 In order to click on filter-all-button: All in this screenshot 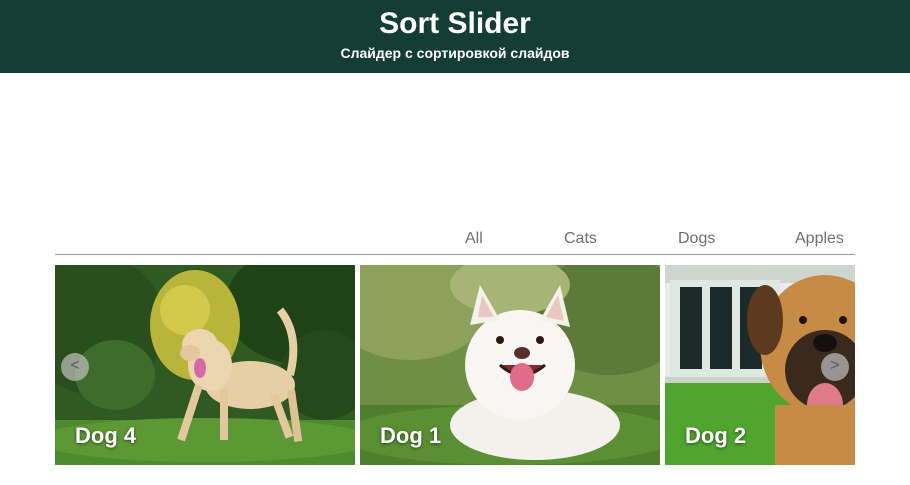, I will do `click(474, 239)`.